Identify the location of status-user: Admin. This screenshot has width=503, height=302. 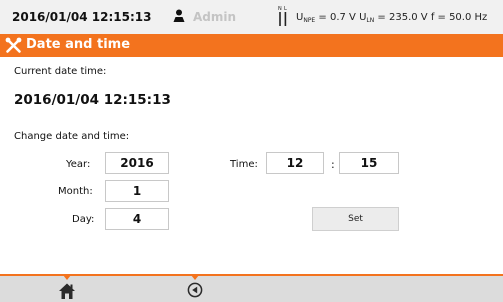
(215, 17).